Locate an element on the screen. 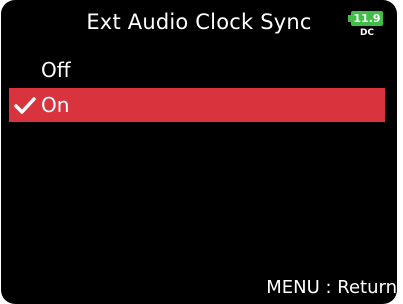 The width and height of the screenshot is (403, 304). battery-level: 11.9 is located at coordinates (367, 18).